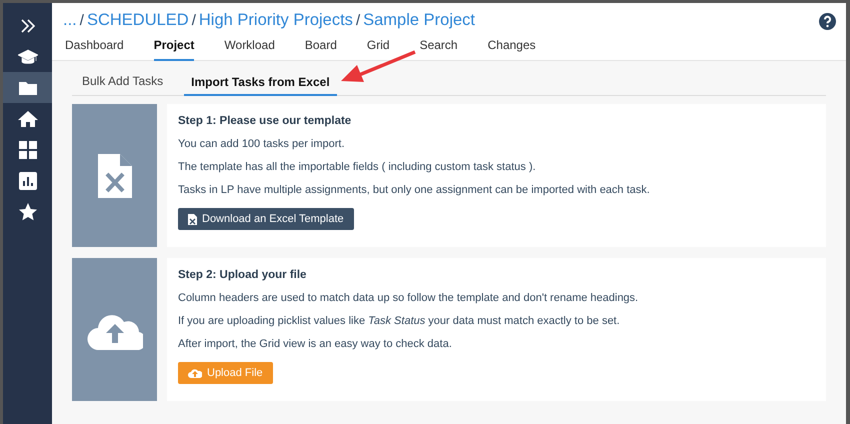 The height and width of the screenshot is (424, 850). Describe the element at coordinates (378, 48) in the screenshot. I see `tab: Grid` at that location.